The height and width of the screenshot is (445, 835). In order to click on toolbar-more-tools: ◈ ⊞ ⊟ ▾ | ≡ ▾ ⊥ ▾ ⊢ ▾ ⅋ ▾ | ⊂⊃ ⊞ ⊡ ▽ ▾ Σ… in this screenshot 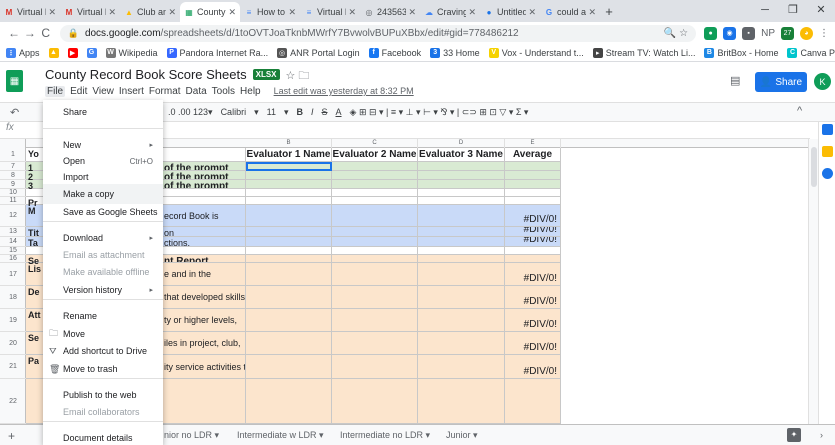, I will do `click(439, 112)`.